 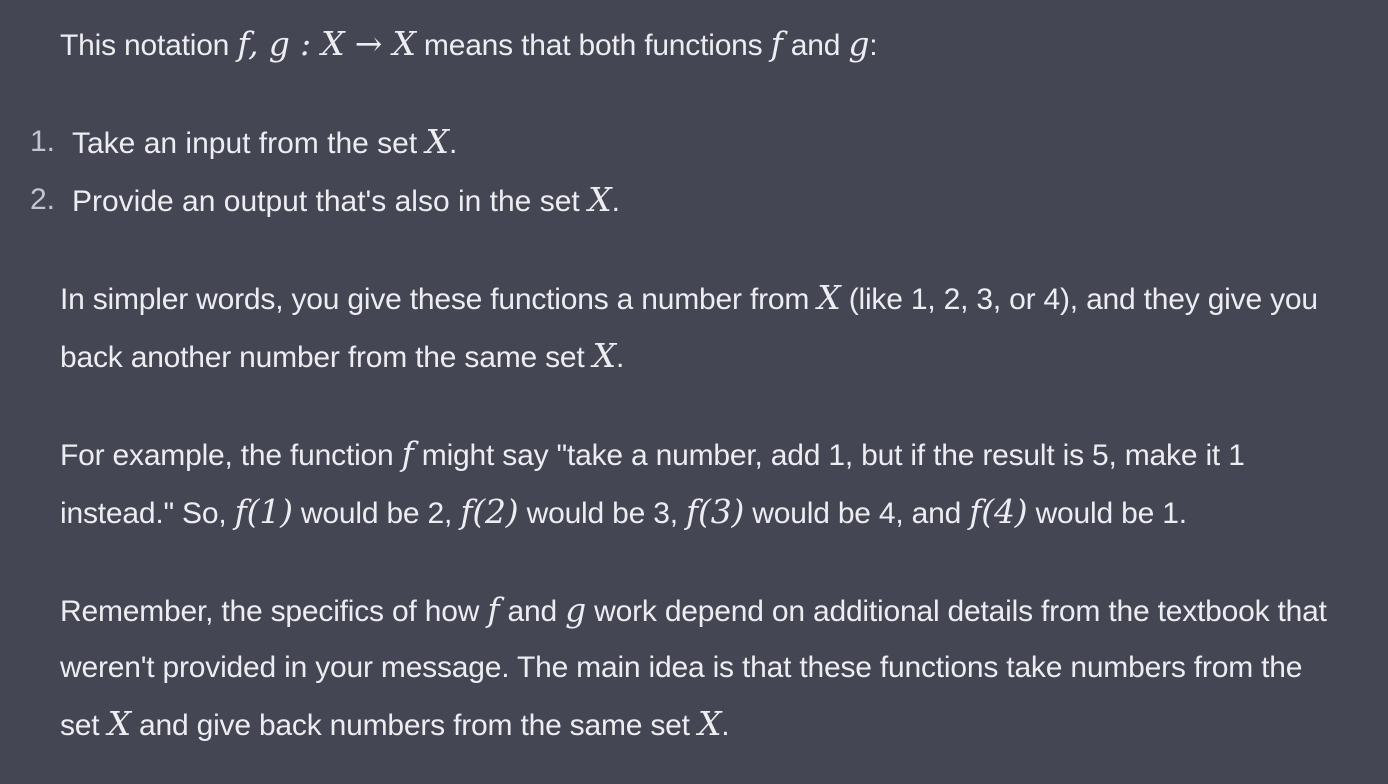 I want to click on text: would be 4, and, so click(x=857, y=513).